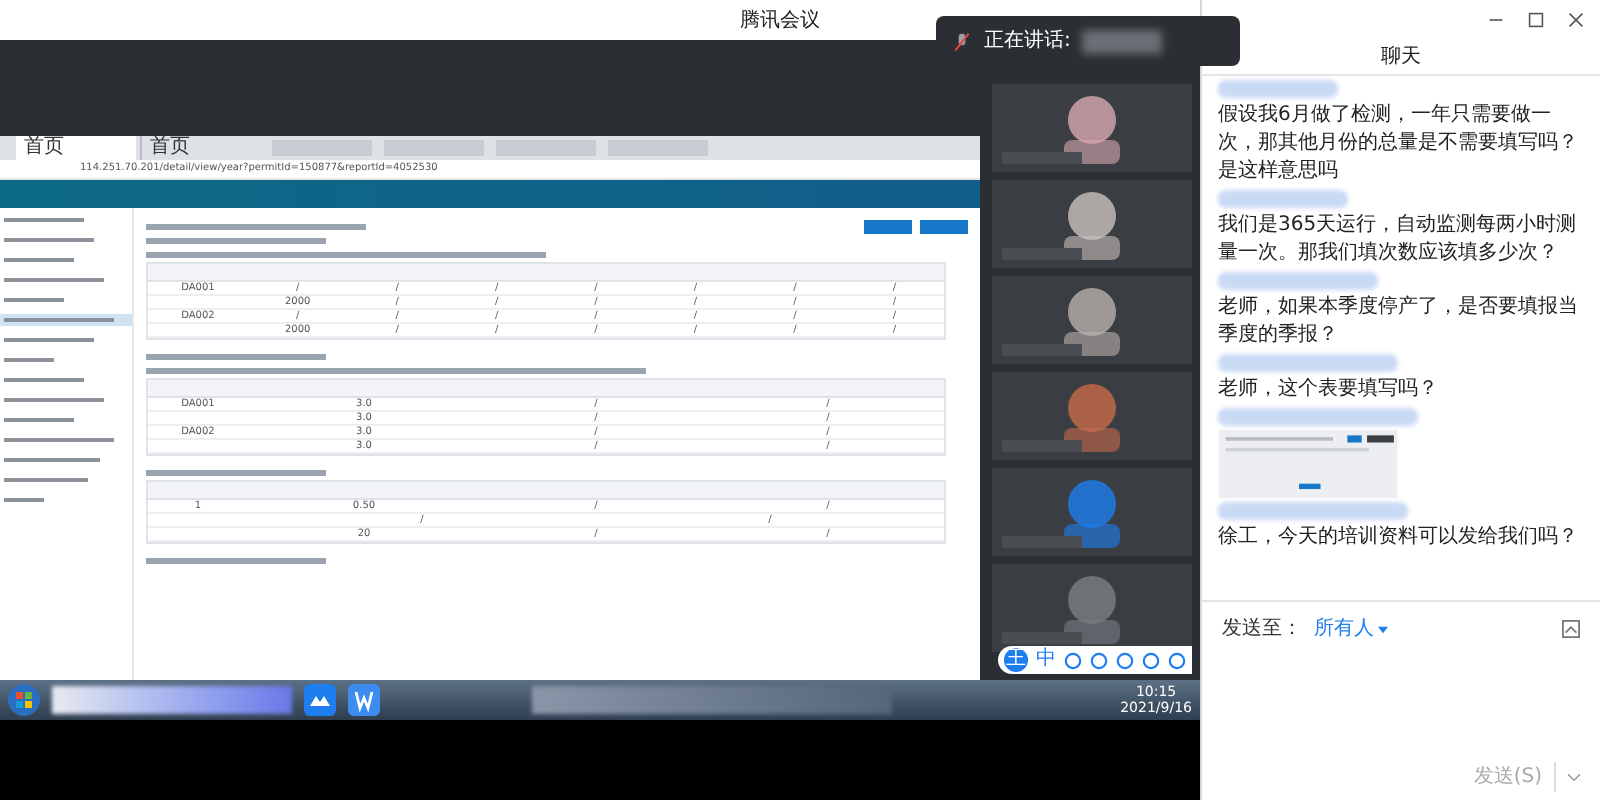 The width and height of the screenshot is (1600, 800). I want to click on speaking-label: 正在讲话:, so click(1027, 41).